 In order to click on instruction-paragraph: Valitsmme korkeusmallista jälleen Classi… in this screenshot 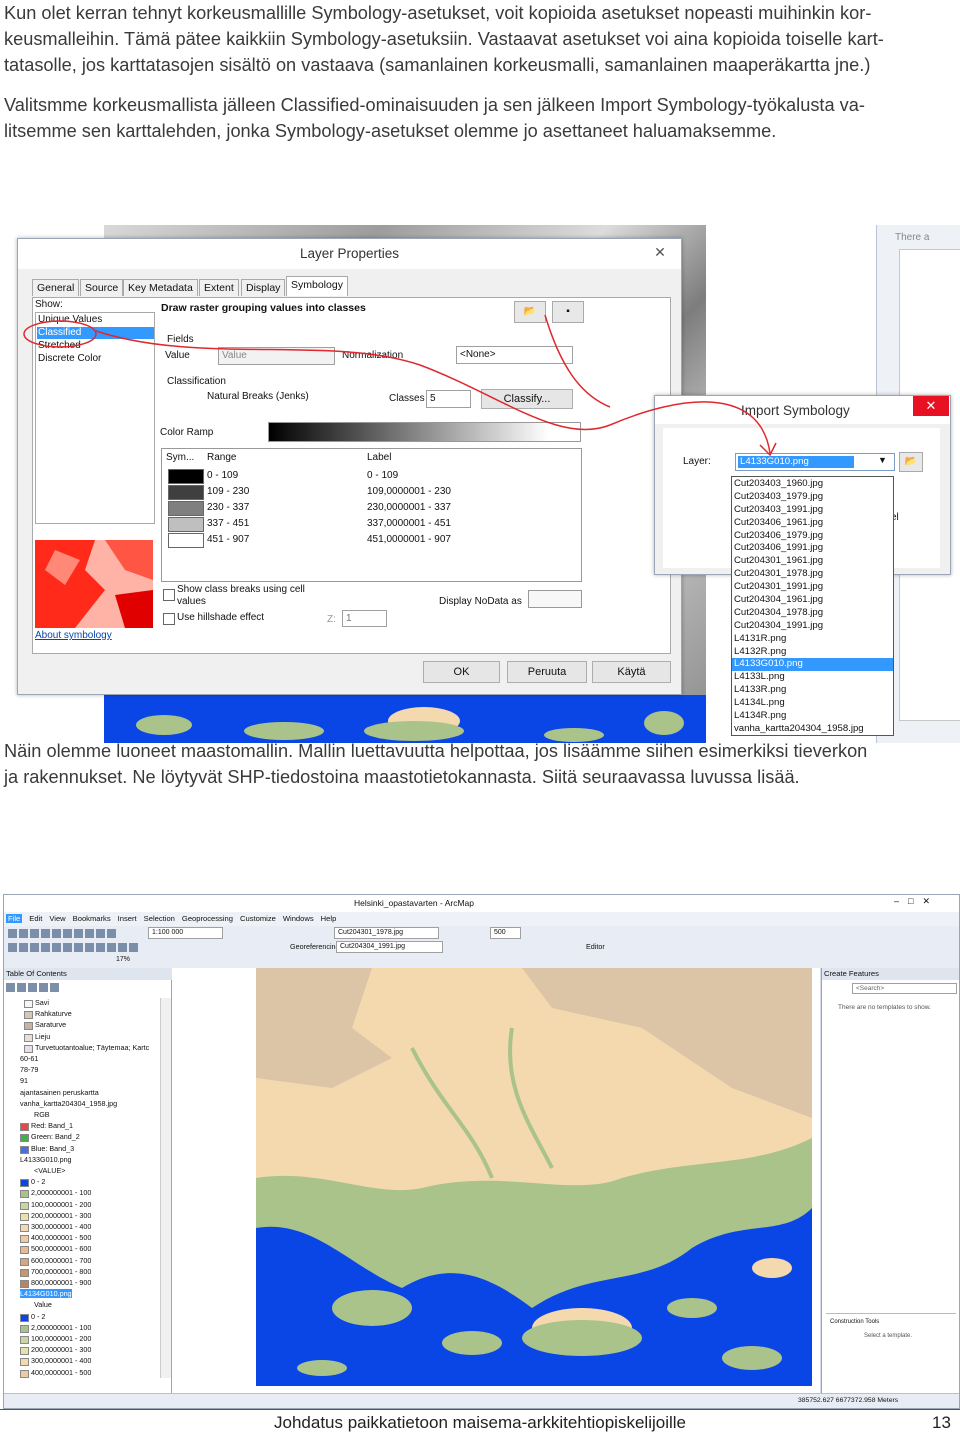, I will do `click(480, 118)`.